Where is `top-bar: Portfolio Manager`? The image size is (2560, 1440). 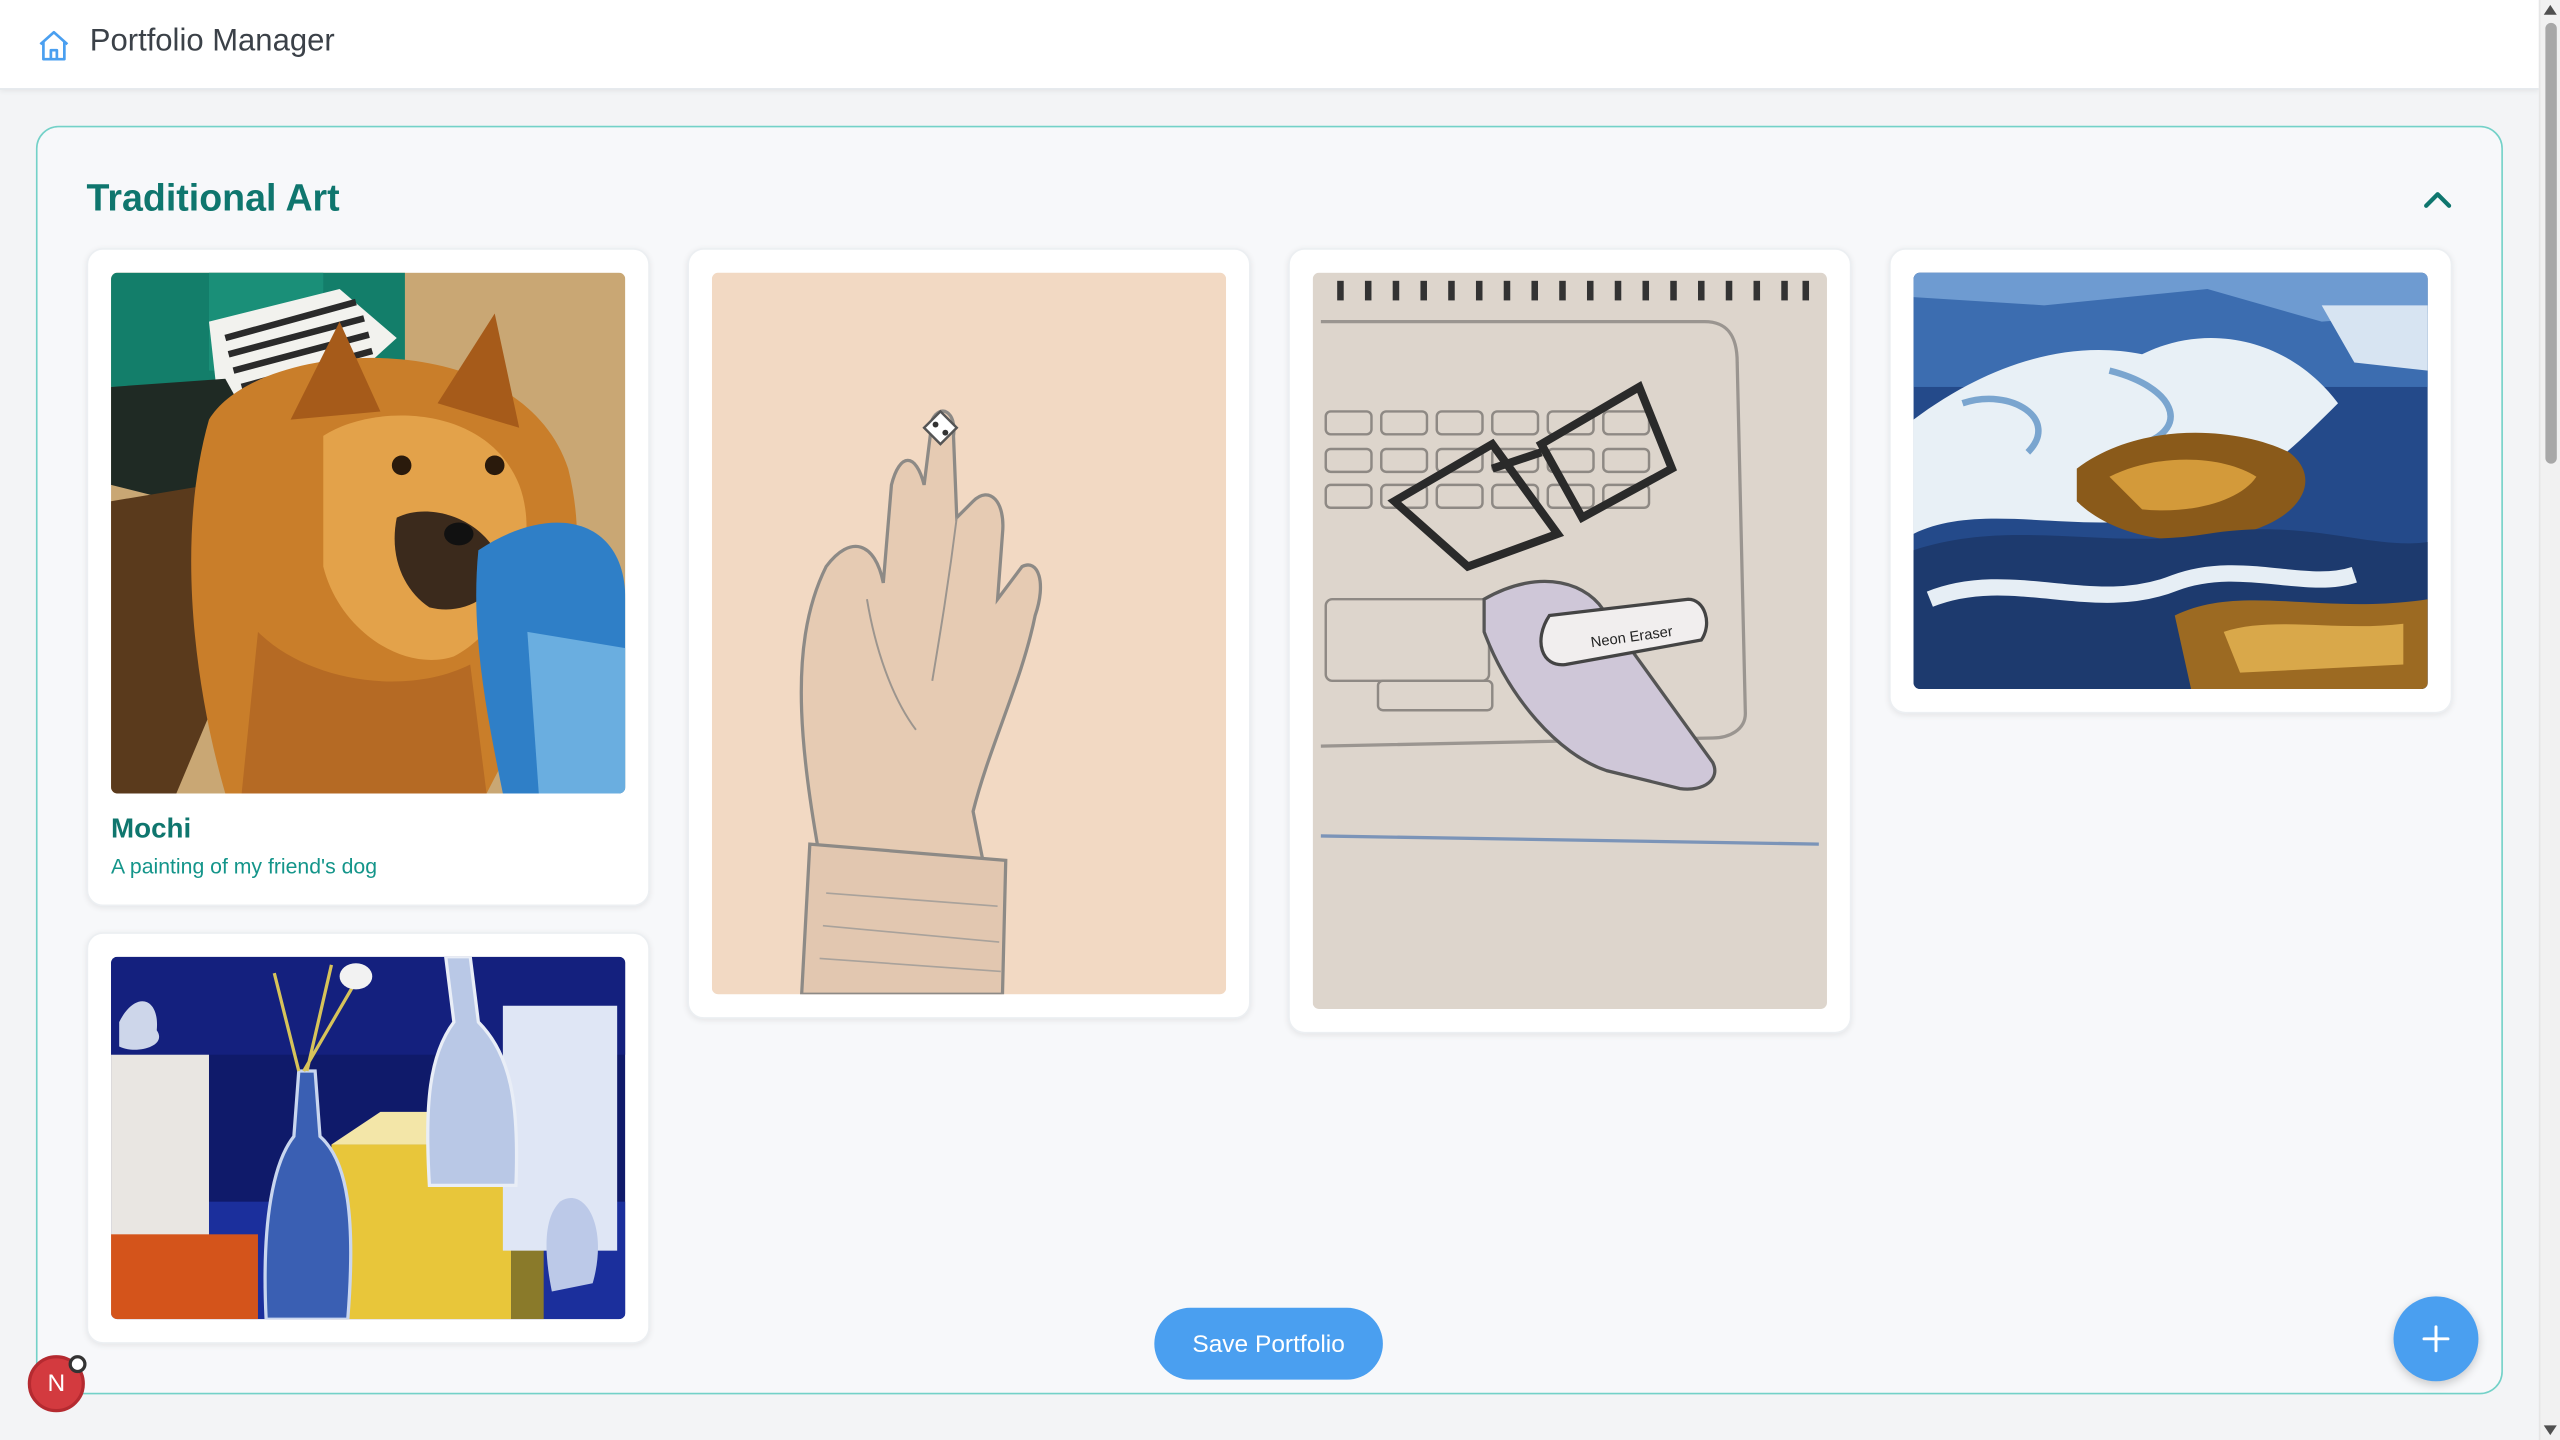
top-bar: Portfolio Manager is located at coordinates (1269, 45).